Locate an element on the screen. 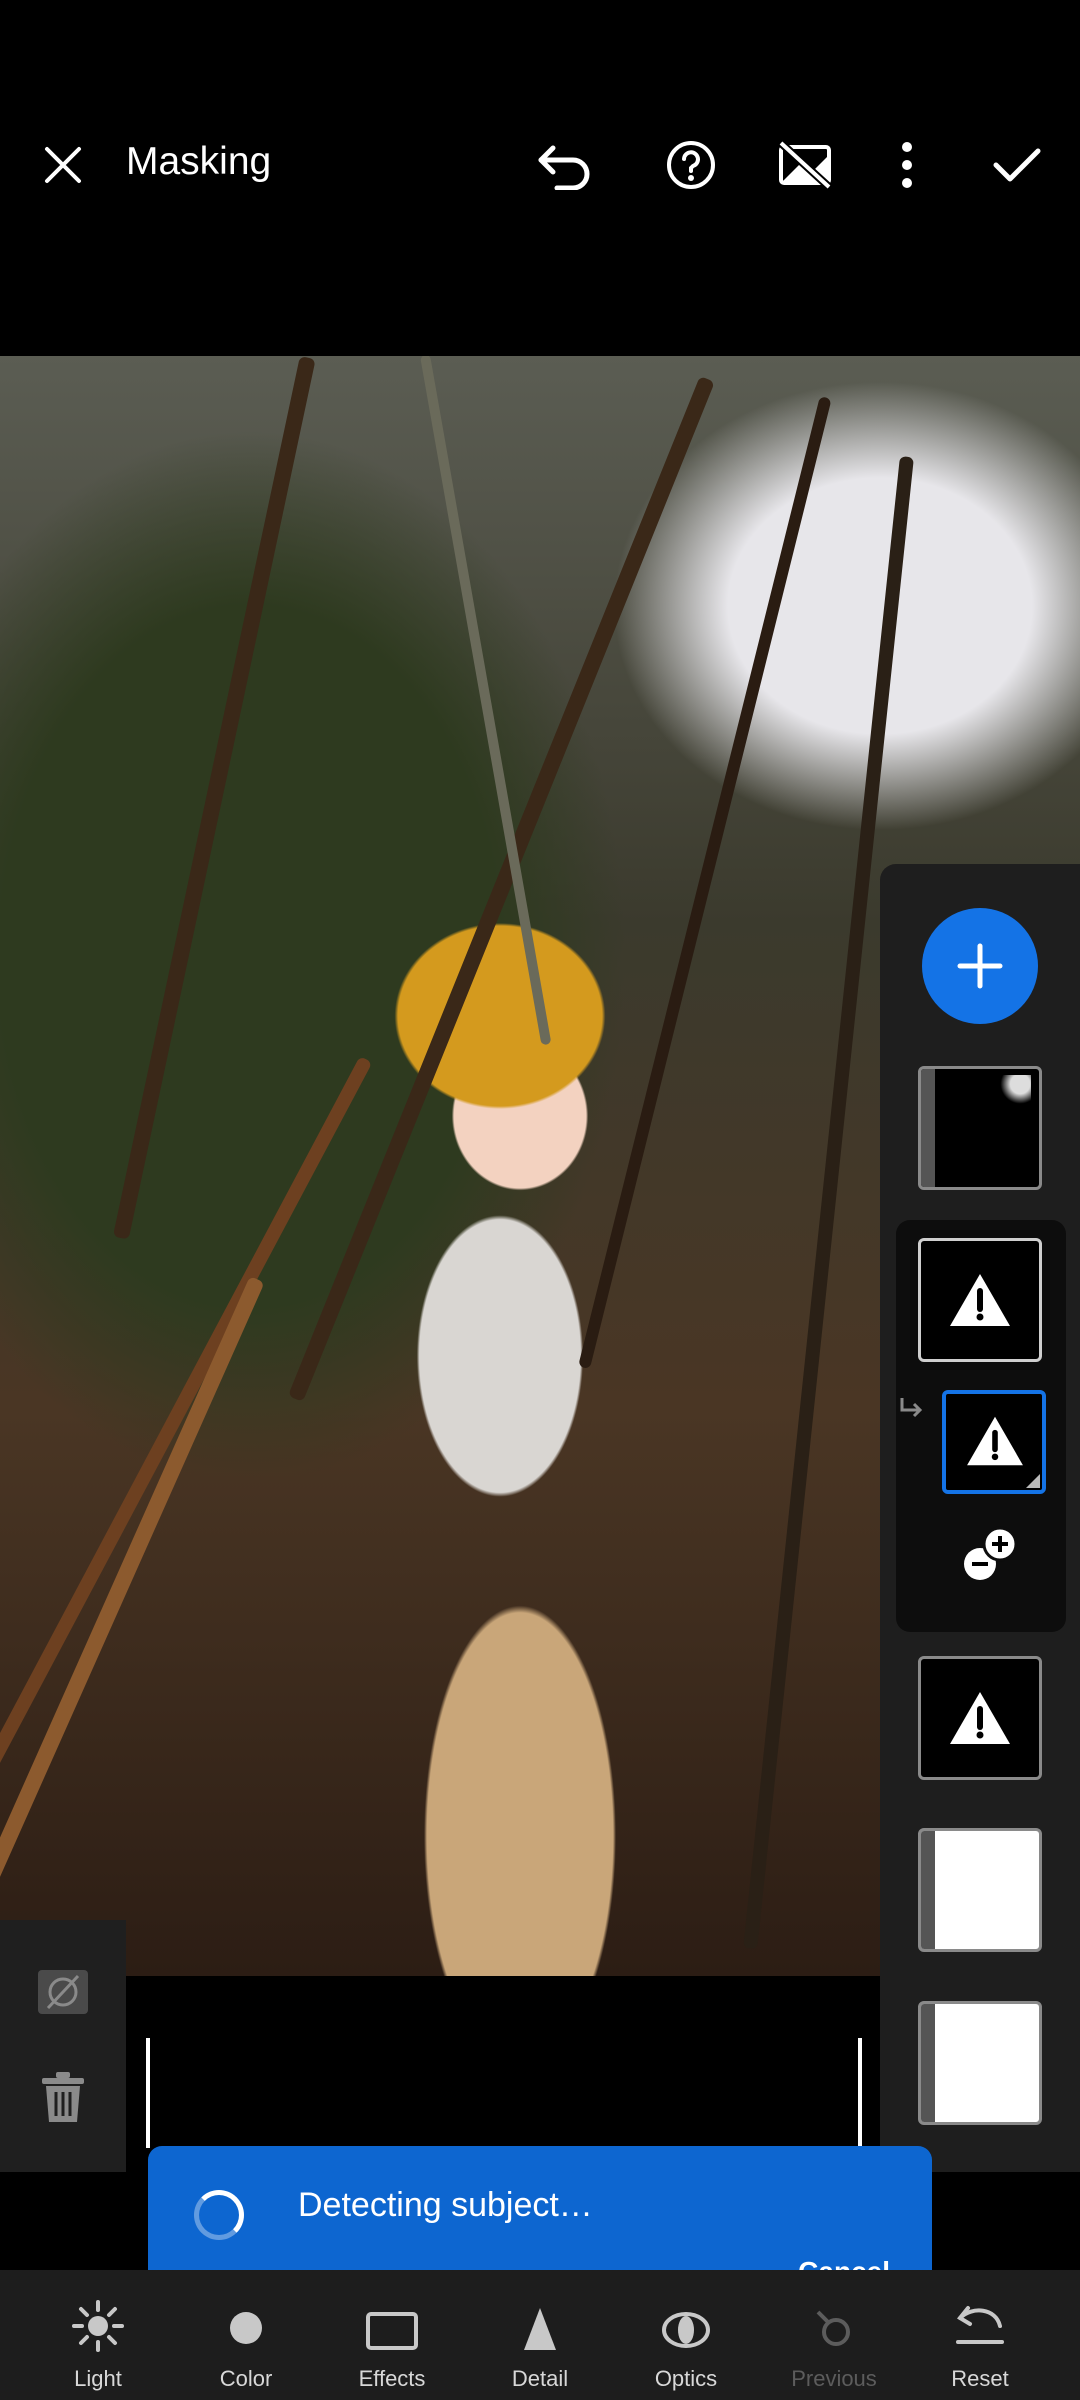 The height and width of the screenshot is (2400, 1080). plus-icon is located at coordinates (980, 966).